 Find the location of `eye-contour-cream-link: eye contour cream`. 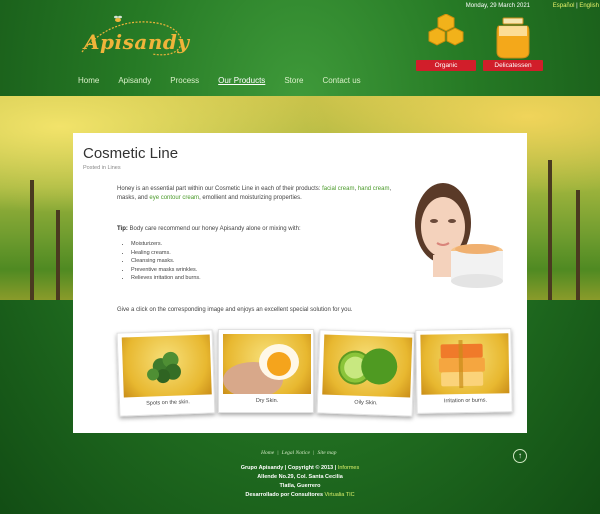

eye-contour-cream-link: eye contour cream is located at coordinates (174, 198).